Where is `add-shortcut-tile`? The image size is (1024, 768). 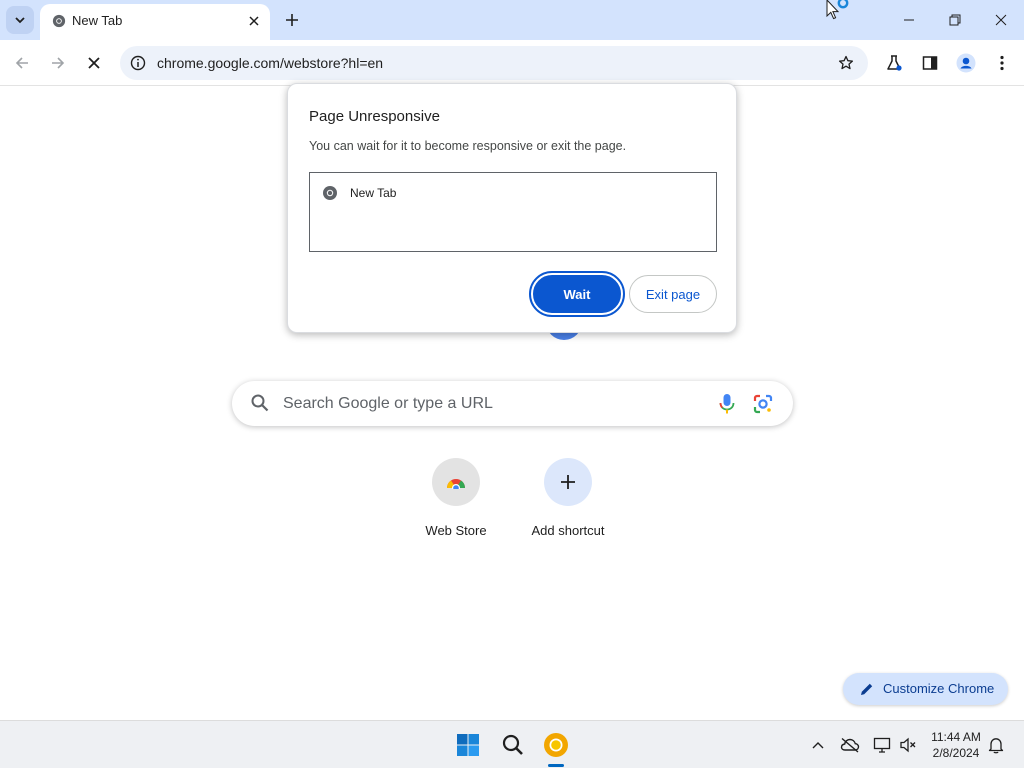 add-shortcut-tile is located at coordinates (568, 482).